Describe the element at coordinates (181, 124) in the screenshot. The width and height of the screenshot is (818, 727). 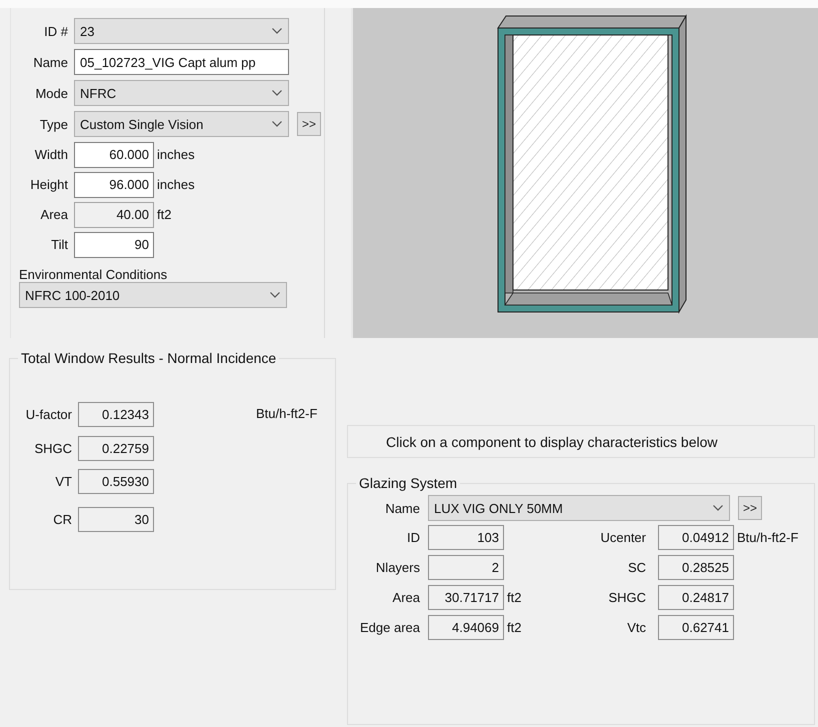
I see `dropdown: Custom Single Vision` at that location.